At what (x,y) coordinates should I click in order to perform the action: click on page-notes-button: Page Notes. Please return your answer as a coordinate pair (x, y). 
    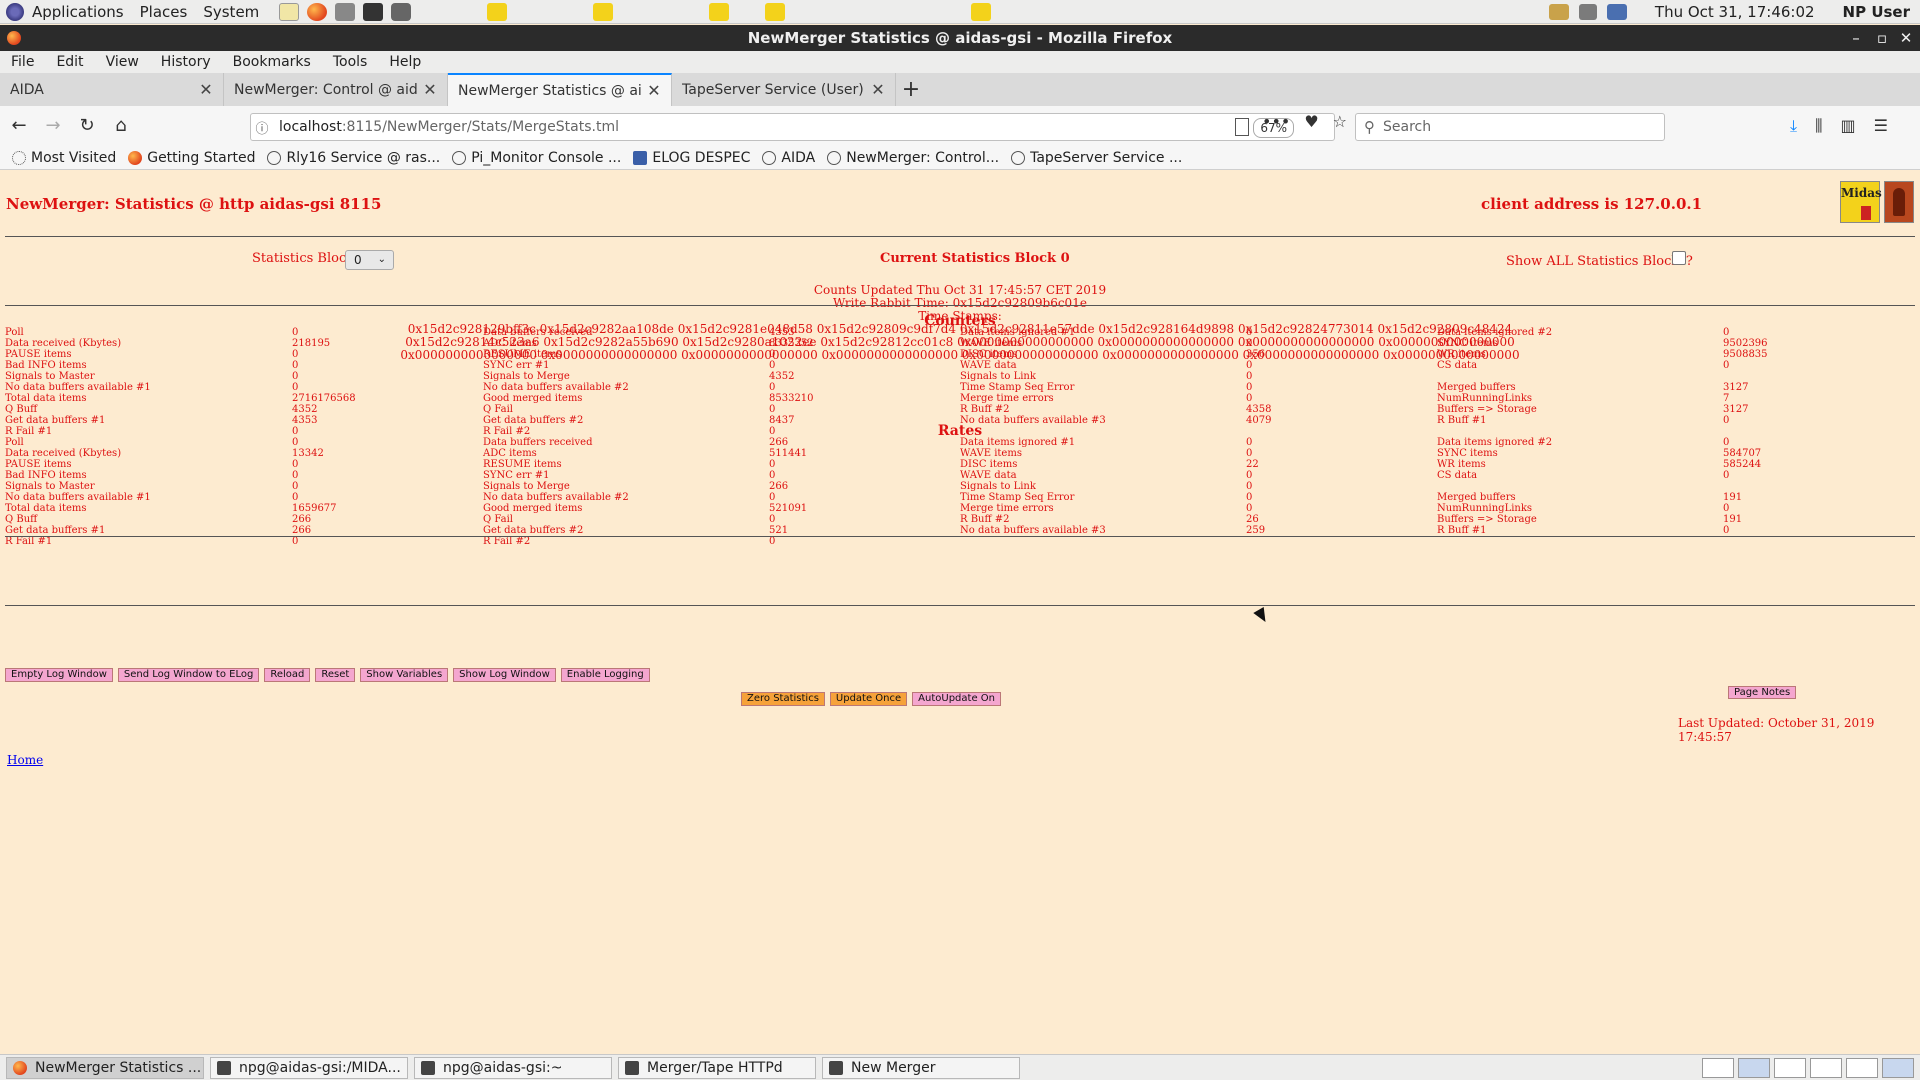
    Looking at the image, I should click on (1762, 692).